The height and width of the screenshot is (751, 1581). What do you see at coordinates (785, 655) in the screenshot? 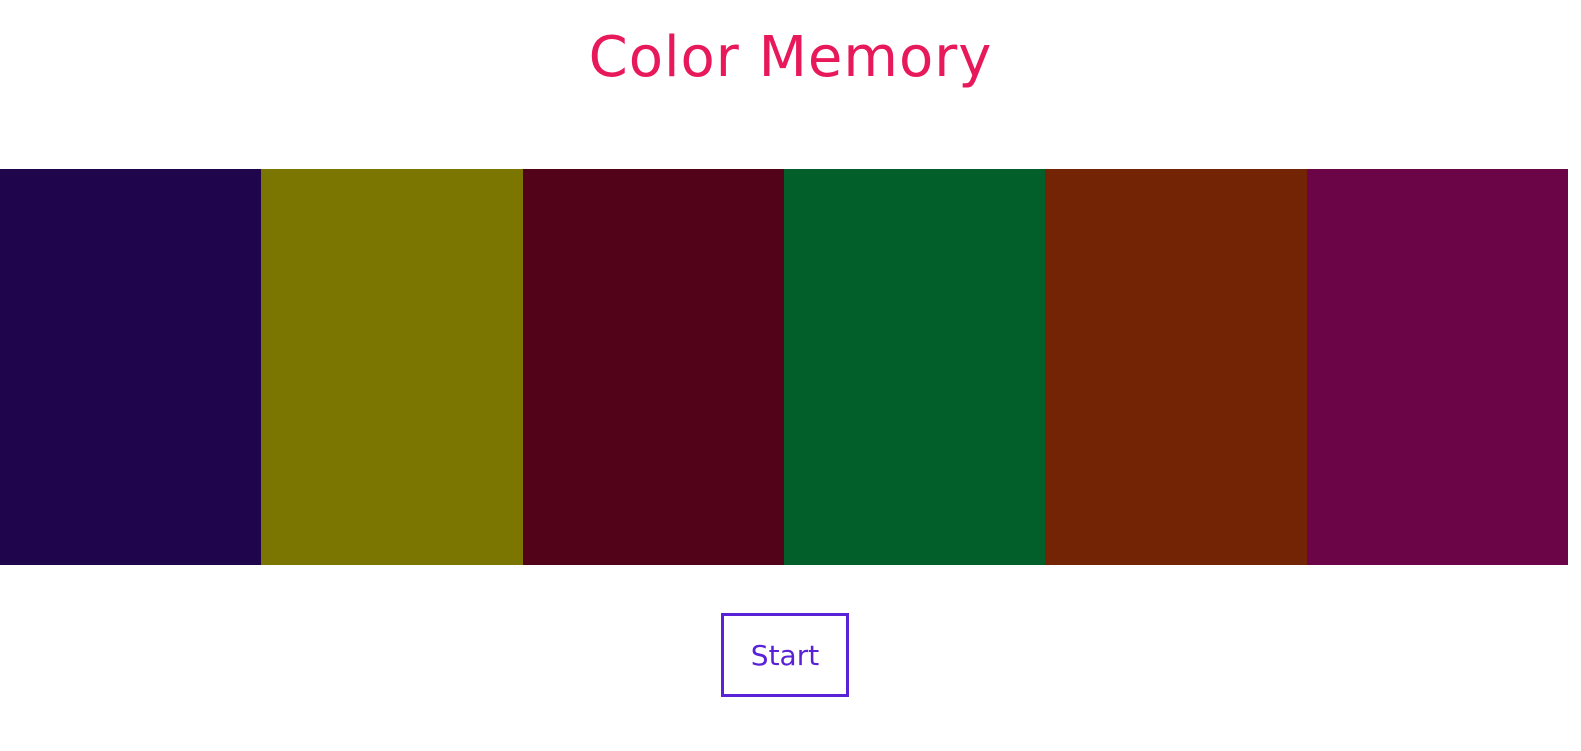
I see `start-button: Start` at bounding box center [785, 655].